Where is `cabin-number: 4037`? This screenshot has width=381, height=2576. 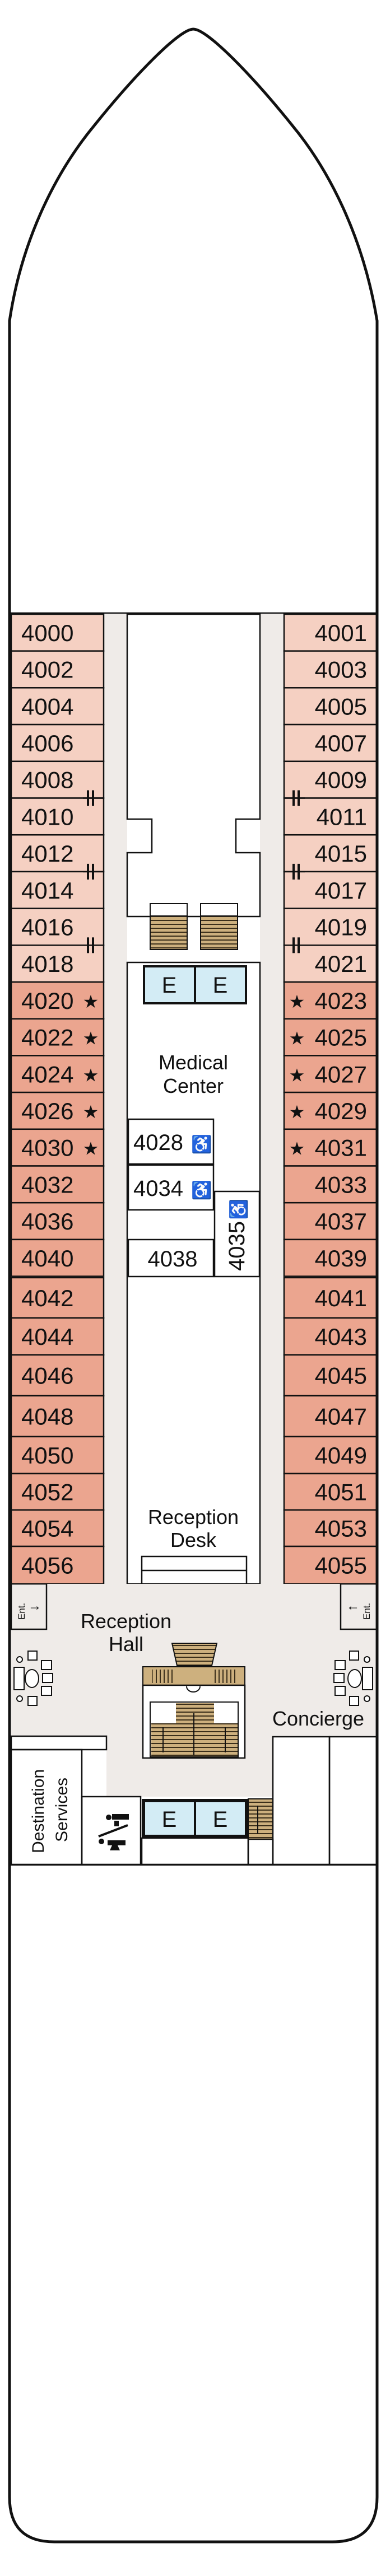 cabin-number: 4037 is located at coordinates (341, 1221).